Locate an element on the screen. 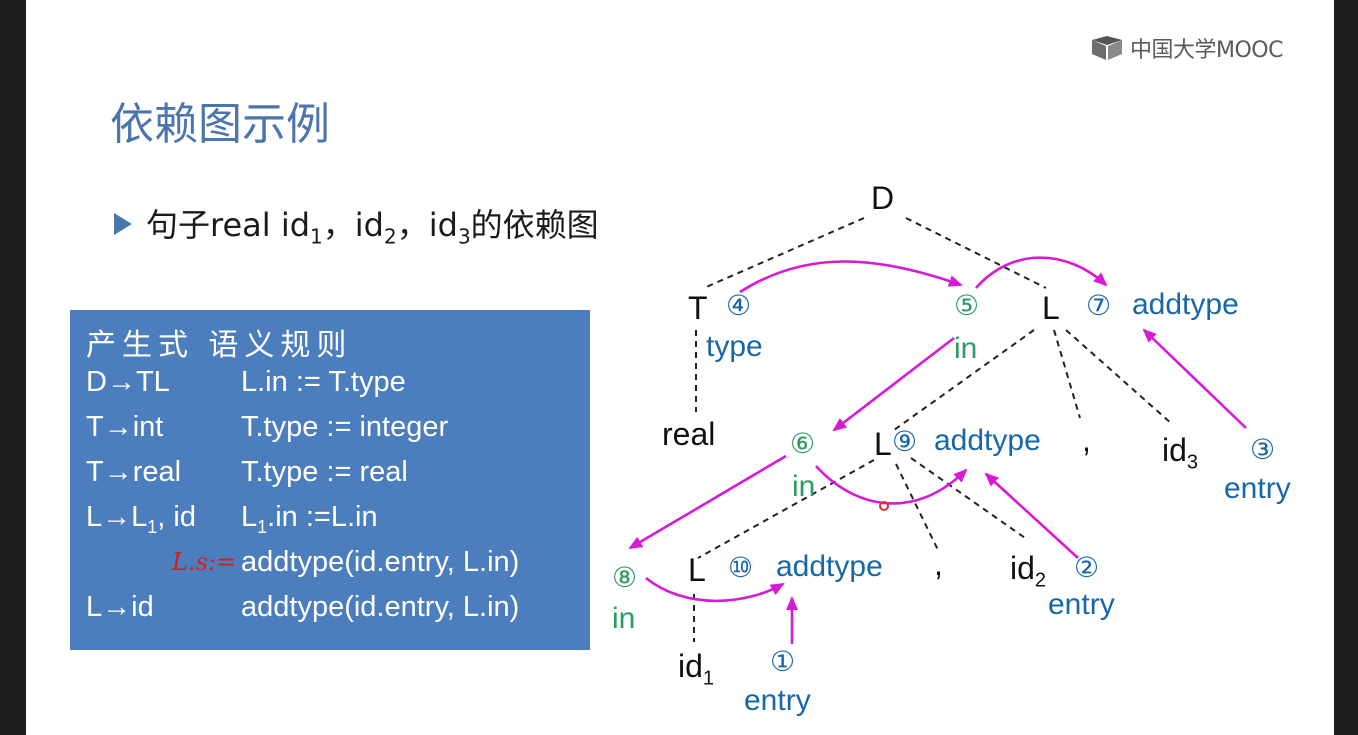 The image size is (1358, 735). attr-addtype-7: addtype is located at coordinates (1185, 304).